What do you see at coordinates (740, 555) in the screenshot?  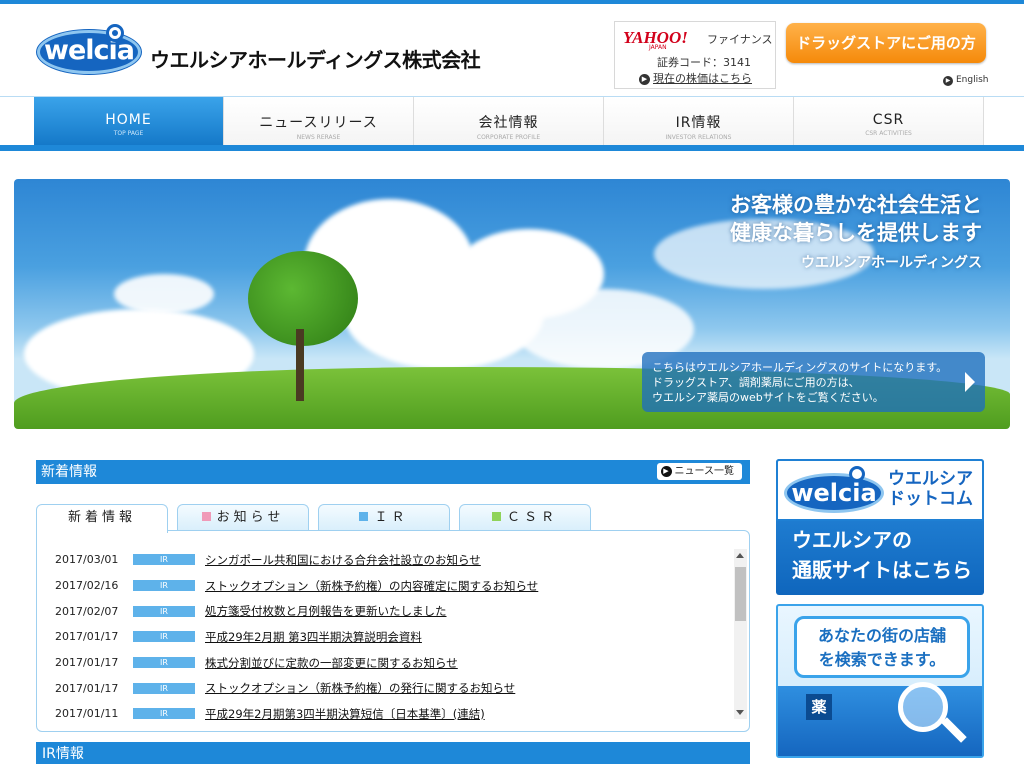 I see `scroll-up-icon` at bounding box center [740, 555].